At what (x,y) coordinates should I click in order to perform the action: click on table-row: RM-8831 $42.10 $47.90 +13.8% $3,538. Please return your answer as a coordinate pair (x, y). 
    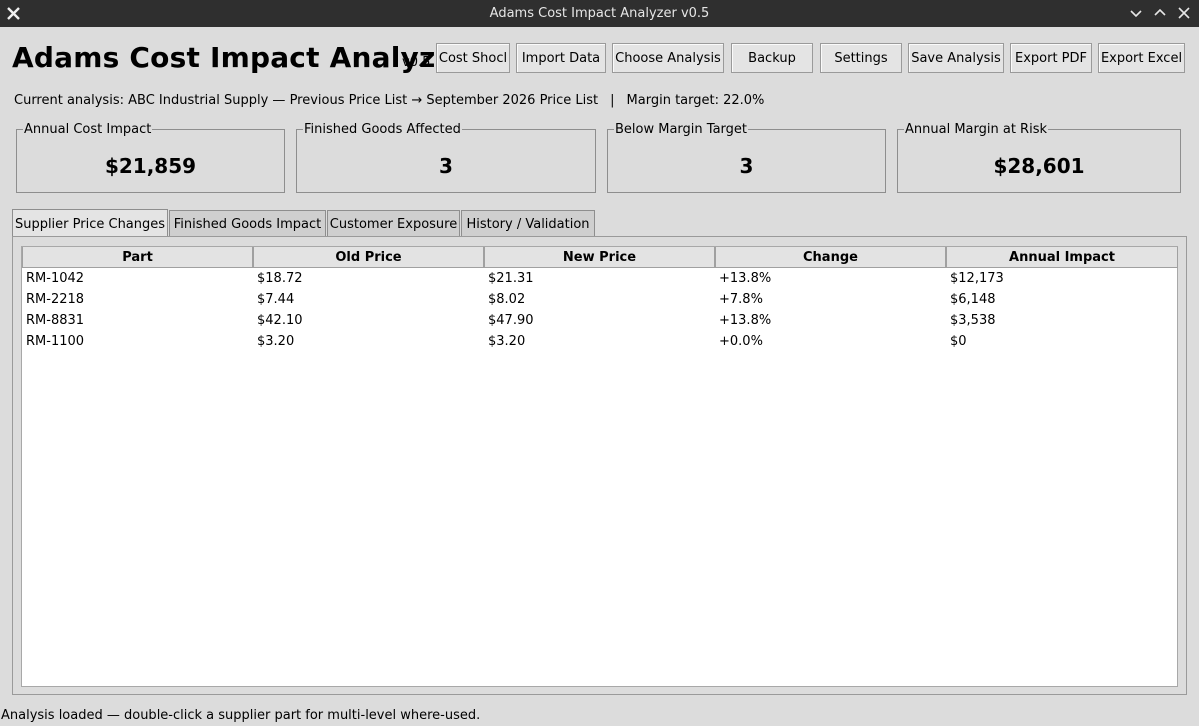
    Looking at the image, I should click on (599, 320).